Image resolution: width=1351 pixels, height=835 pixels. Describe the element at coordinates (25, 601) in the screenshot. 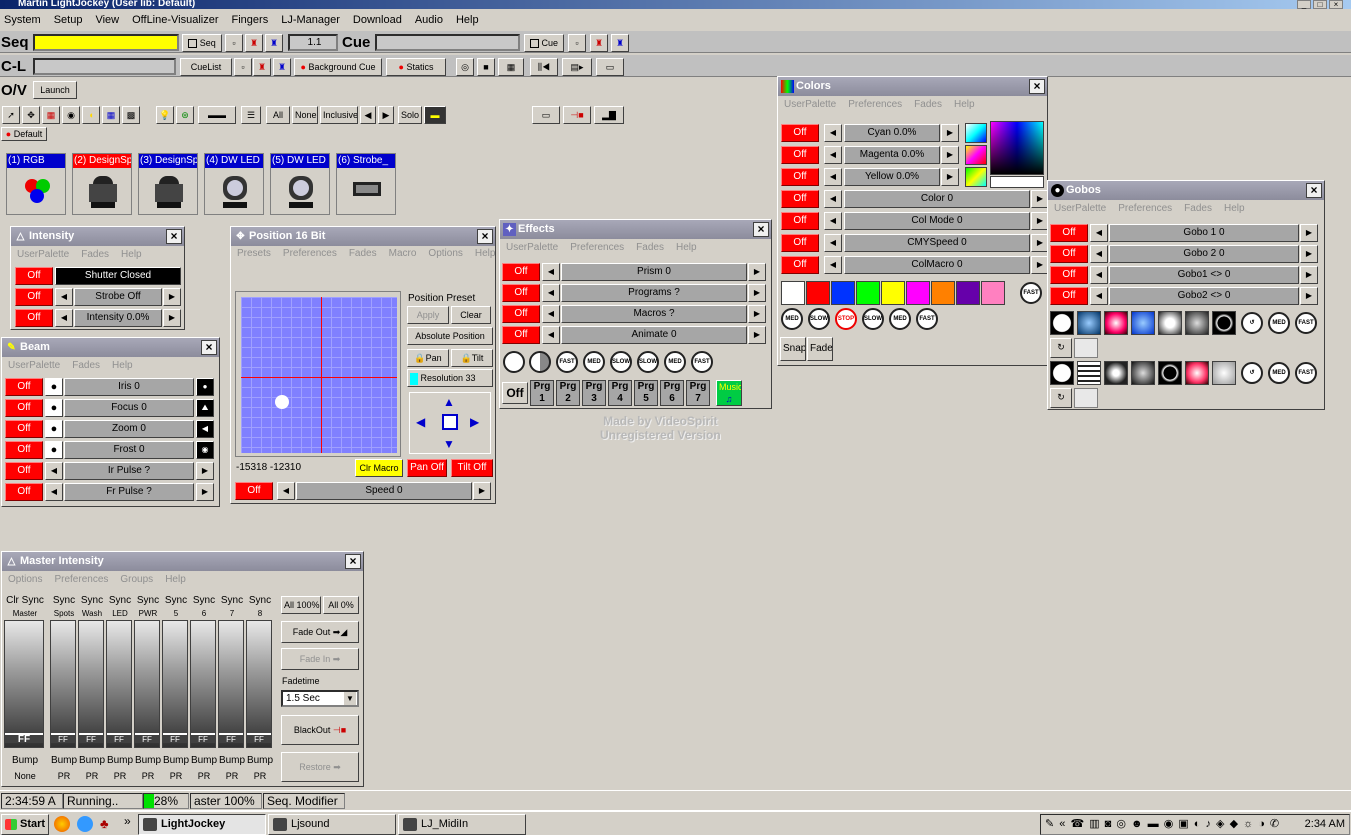

I see `channel-header: Clr Sync` at that location.